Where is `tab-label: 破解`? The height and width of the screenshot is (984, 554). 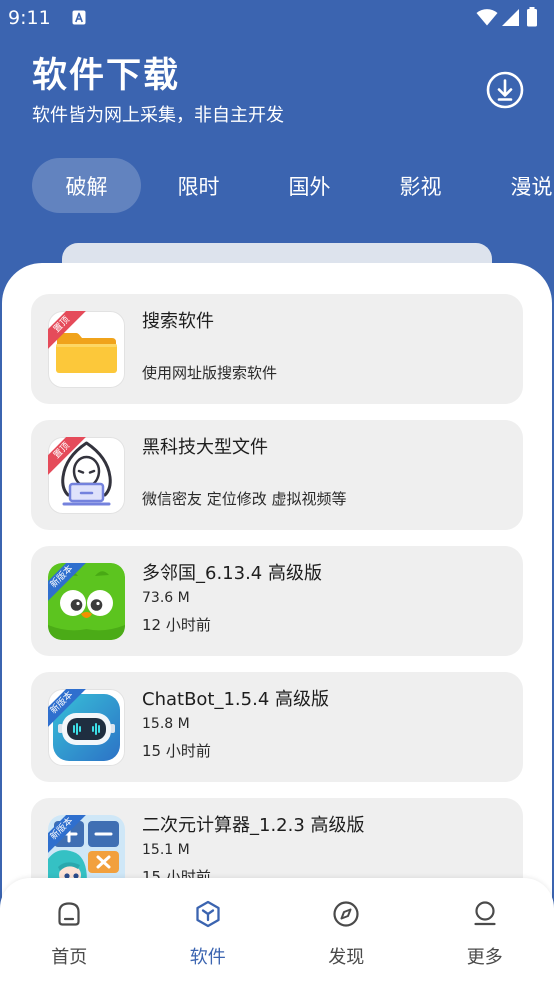
tab-label: 破解 is located at coordinates (86, 186).